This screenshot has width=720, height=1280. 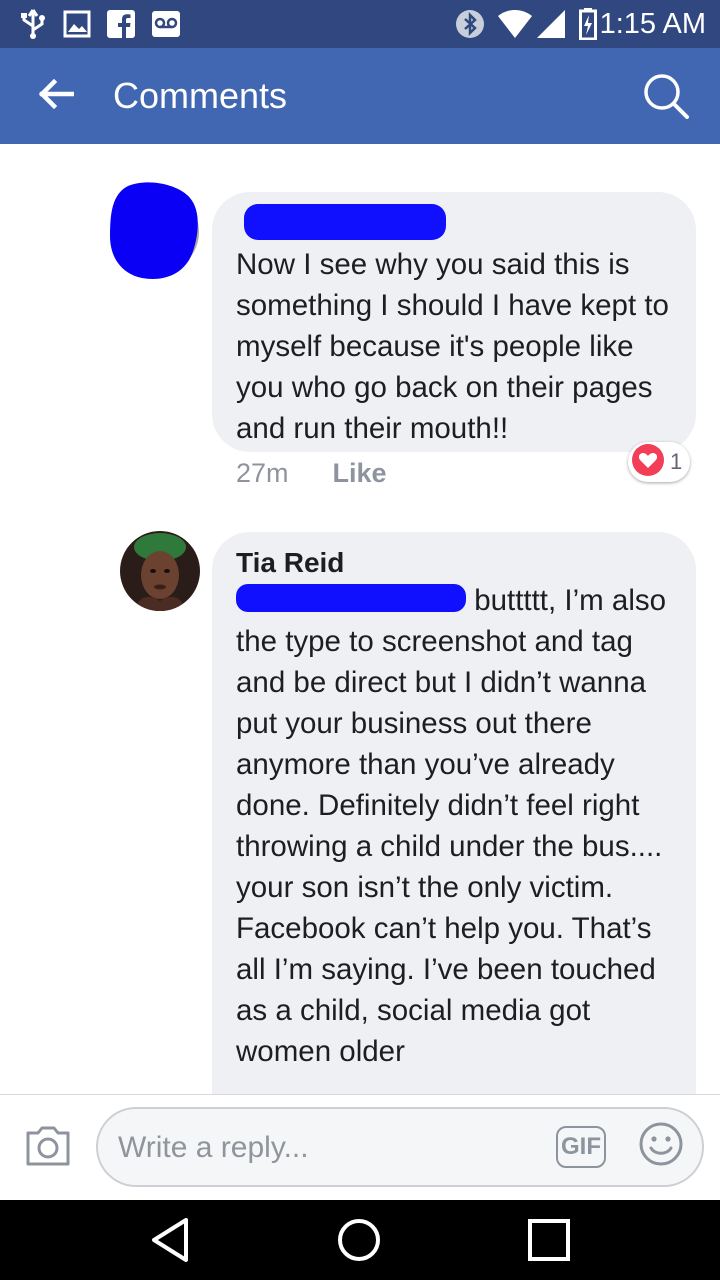 What do you see at coordinates (33, 24) in the screenshot?
I see `usb-icon` at bounding box center [33, 24].